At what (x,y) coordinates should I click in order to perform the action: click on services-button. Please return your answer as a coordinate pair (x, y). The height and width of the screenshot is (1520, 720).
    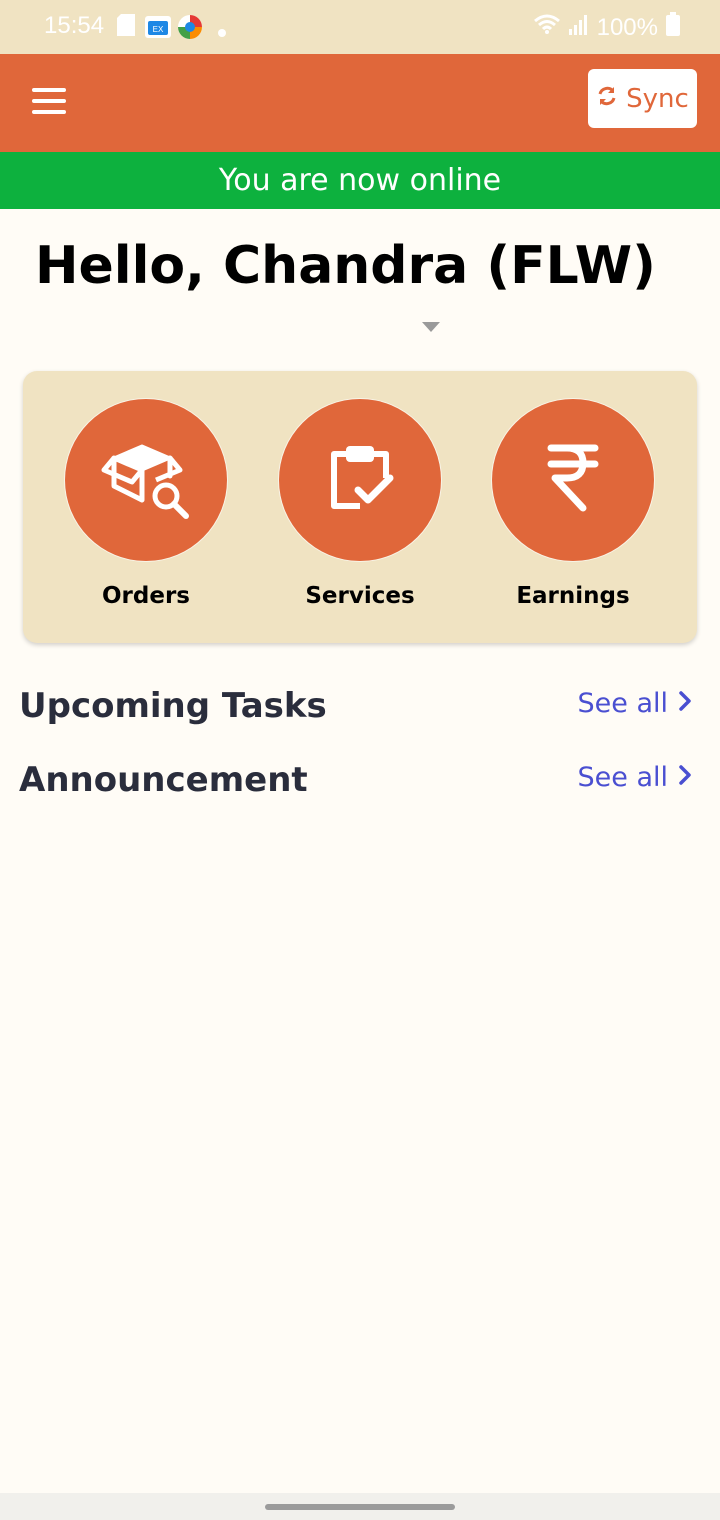
    Looking at the image, I should click on (360, 480).